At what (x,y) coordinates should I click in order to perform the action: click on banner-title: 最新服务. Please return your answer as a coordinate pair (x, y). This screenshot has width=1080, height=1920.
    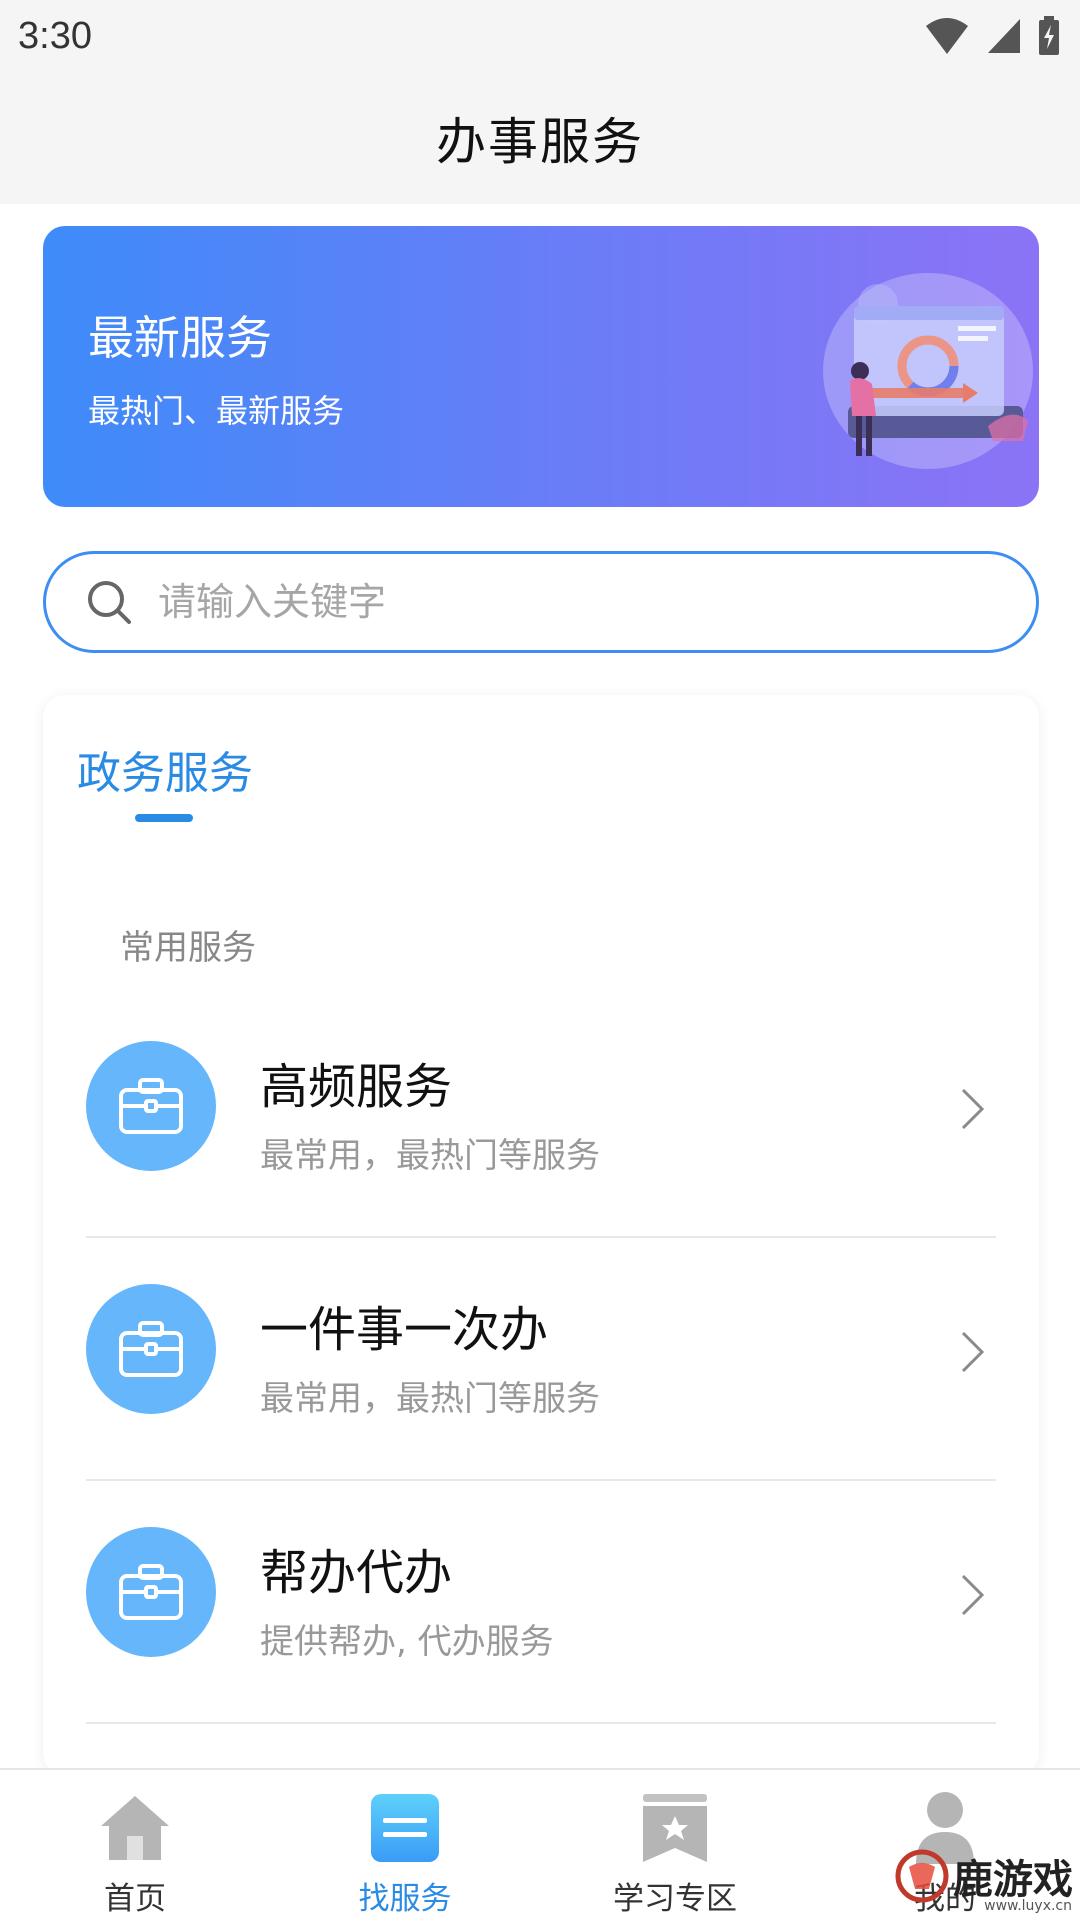
    Looking at the image, I should click on (180, 338).